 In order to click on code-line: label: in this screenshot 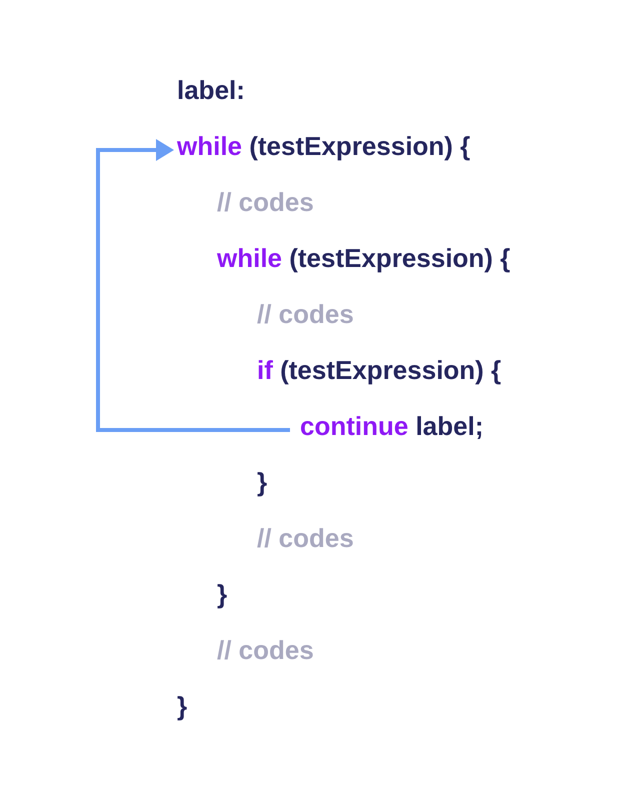, I will do `click(211, 90)`.